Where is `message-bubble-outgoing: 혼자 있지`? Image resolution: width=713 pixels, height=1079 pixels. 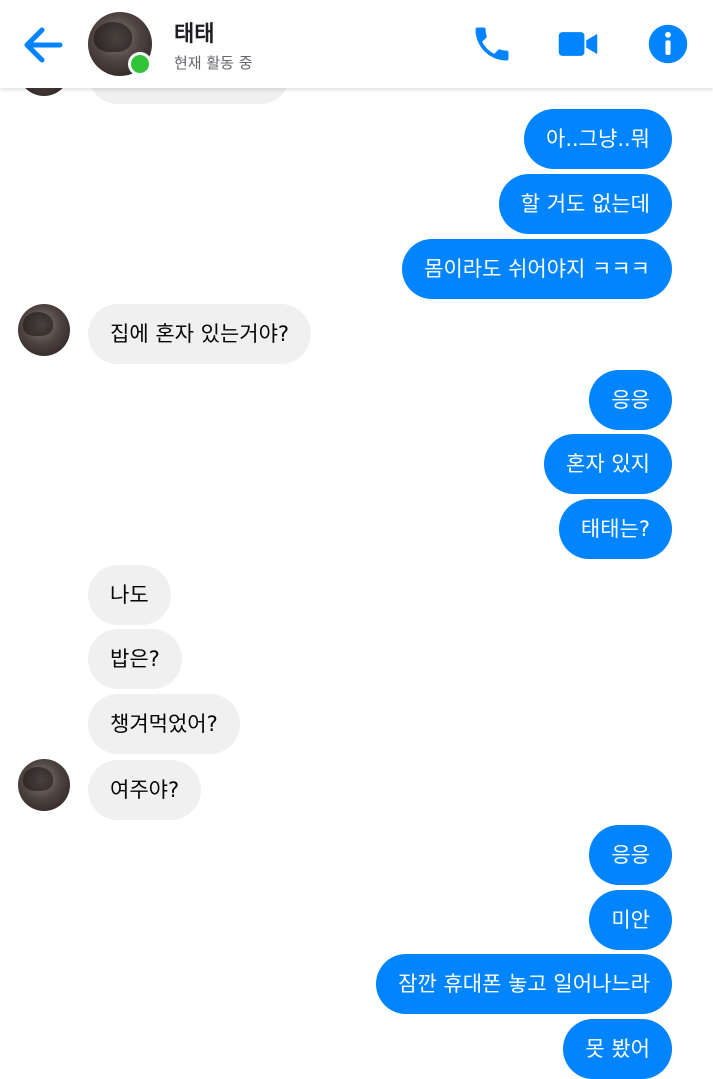 message-bubble-outgoing: 혼자 있지 is located at coordinates (608, 464).